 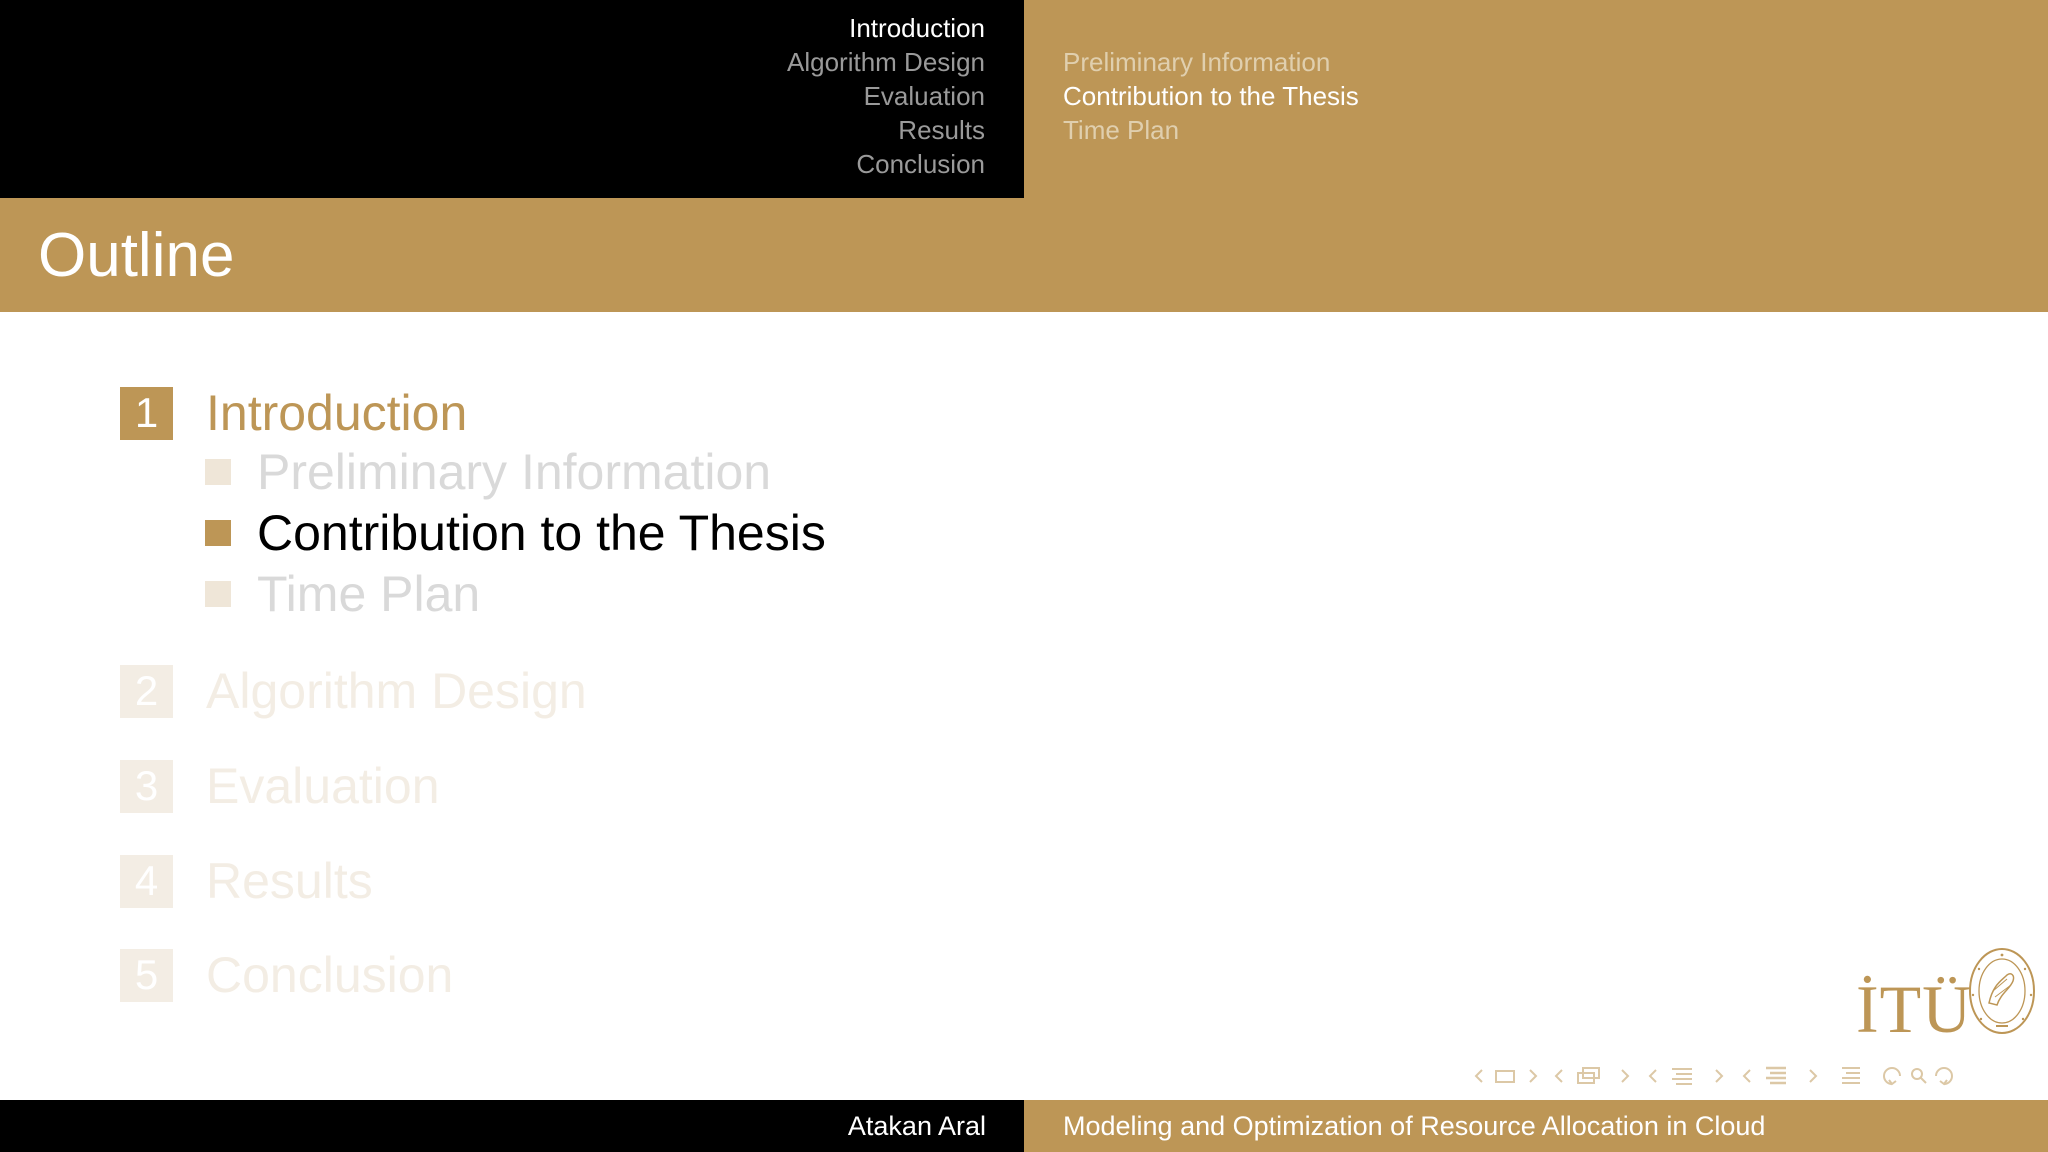 I want to click on itu-logo: İTÜ, so click(x=1944, y=1000).